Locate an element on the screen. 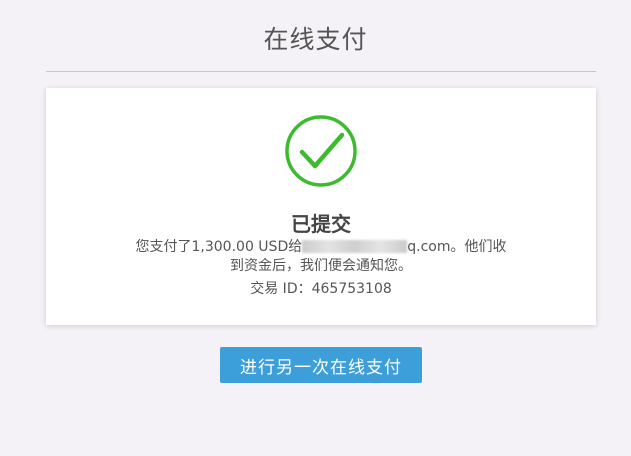  check-circle-icon is located at coordinates (321, 151).